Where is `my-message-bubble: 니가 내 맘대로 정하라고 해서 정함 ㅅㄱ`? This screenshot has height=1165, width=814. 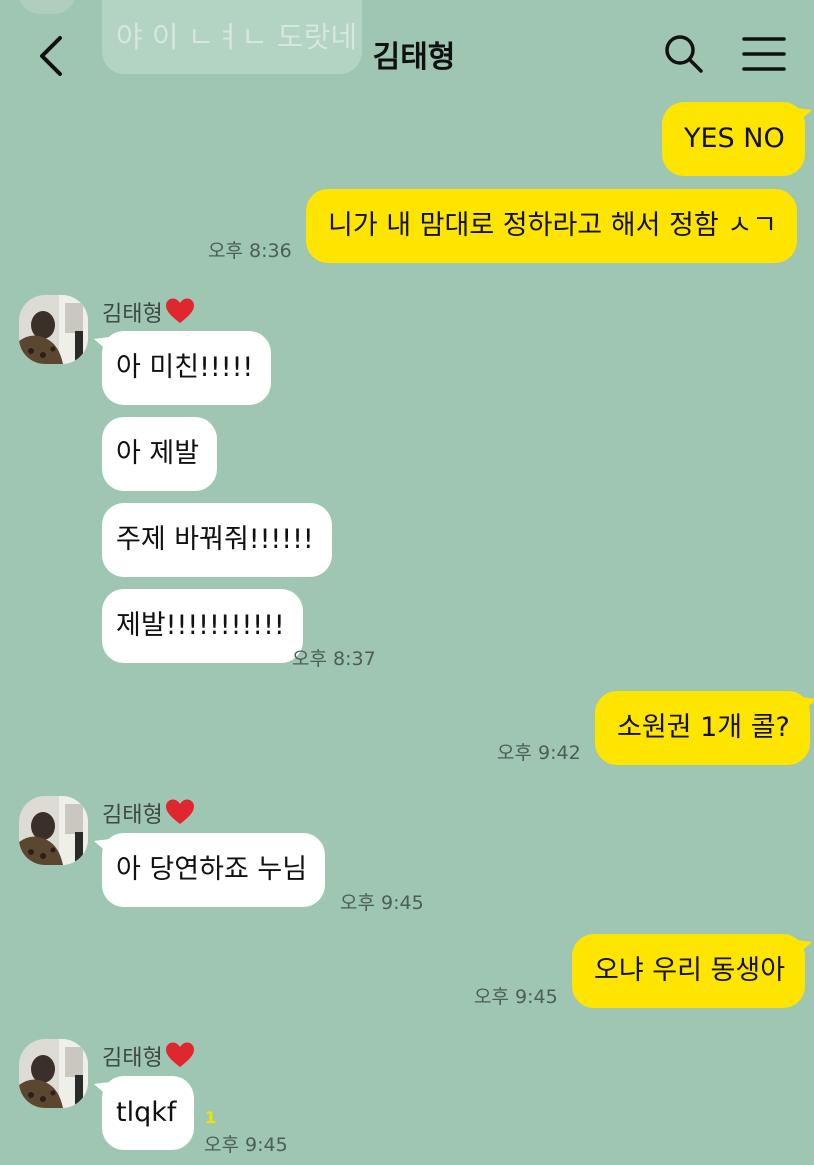 my-message-bubble: 니가 내 맘대로 정하라고 해서 정함 ㅅㄱ is located at coordinates (551, 226).